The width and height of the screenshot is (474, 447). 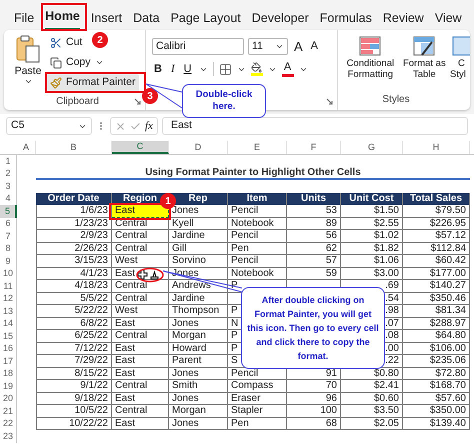 What do you see at coordinates (436, 147) in the screenshot?
I see `column-header: H` at bounding box center [436, 147].